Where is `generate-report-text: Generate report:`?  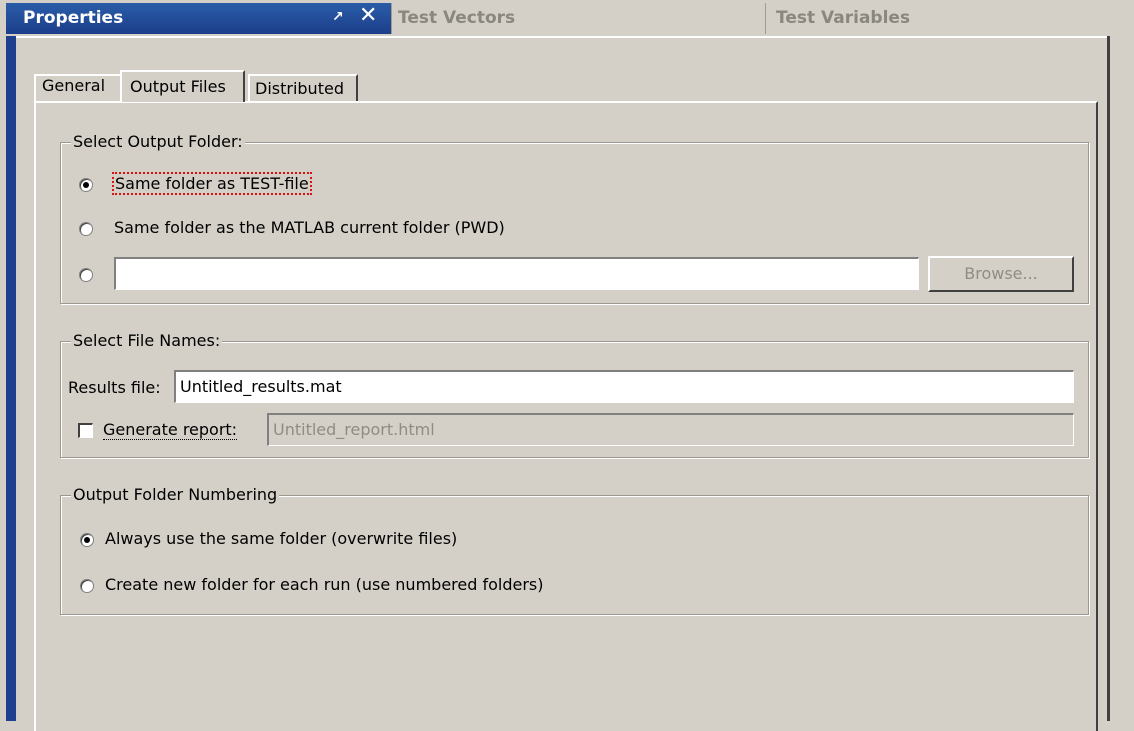
generate-report-text: Generate report: is located at coordinates (170, 430).